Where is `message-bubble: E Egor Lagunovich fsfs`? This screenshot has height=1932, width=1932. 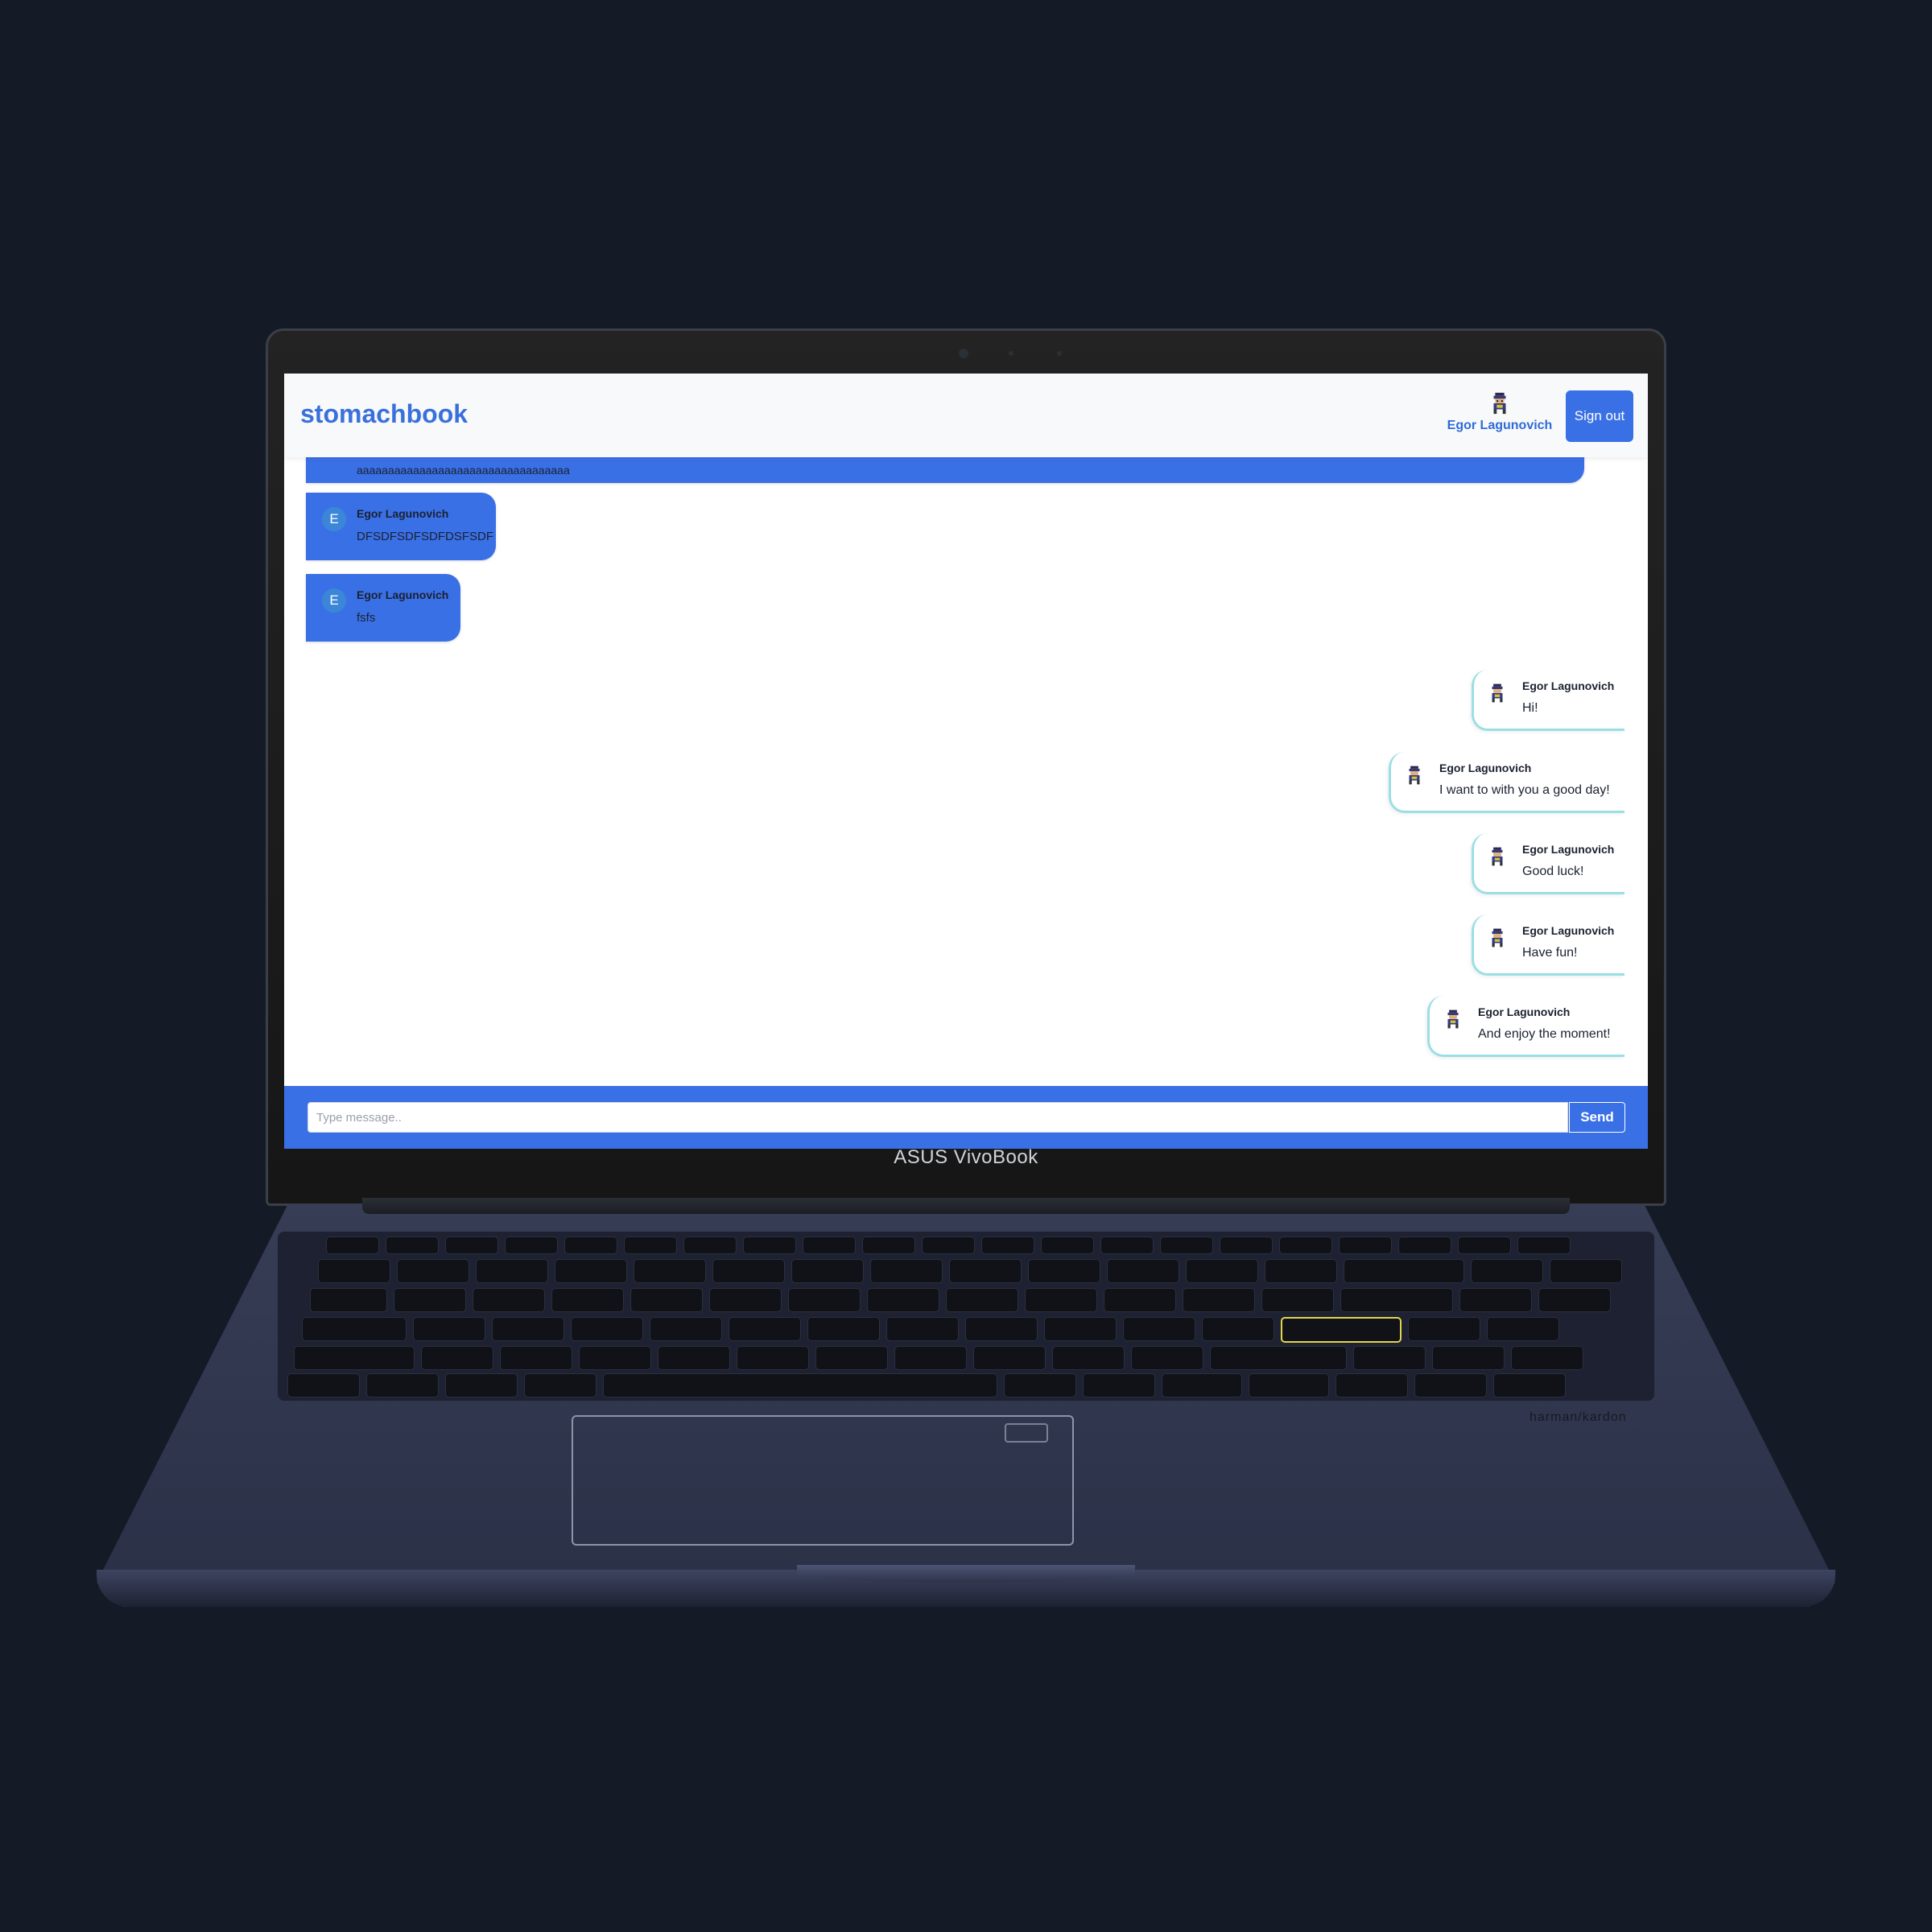
message-bubble: E Egor Lagunovich fsfs is located at coordinates (383, 608).